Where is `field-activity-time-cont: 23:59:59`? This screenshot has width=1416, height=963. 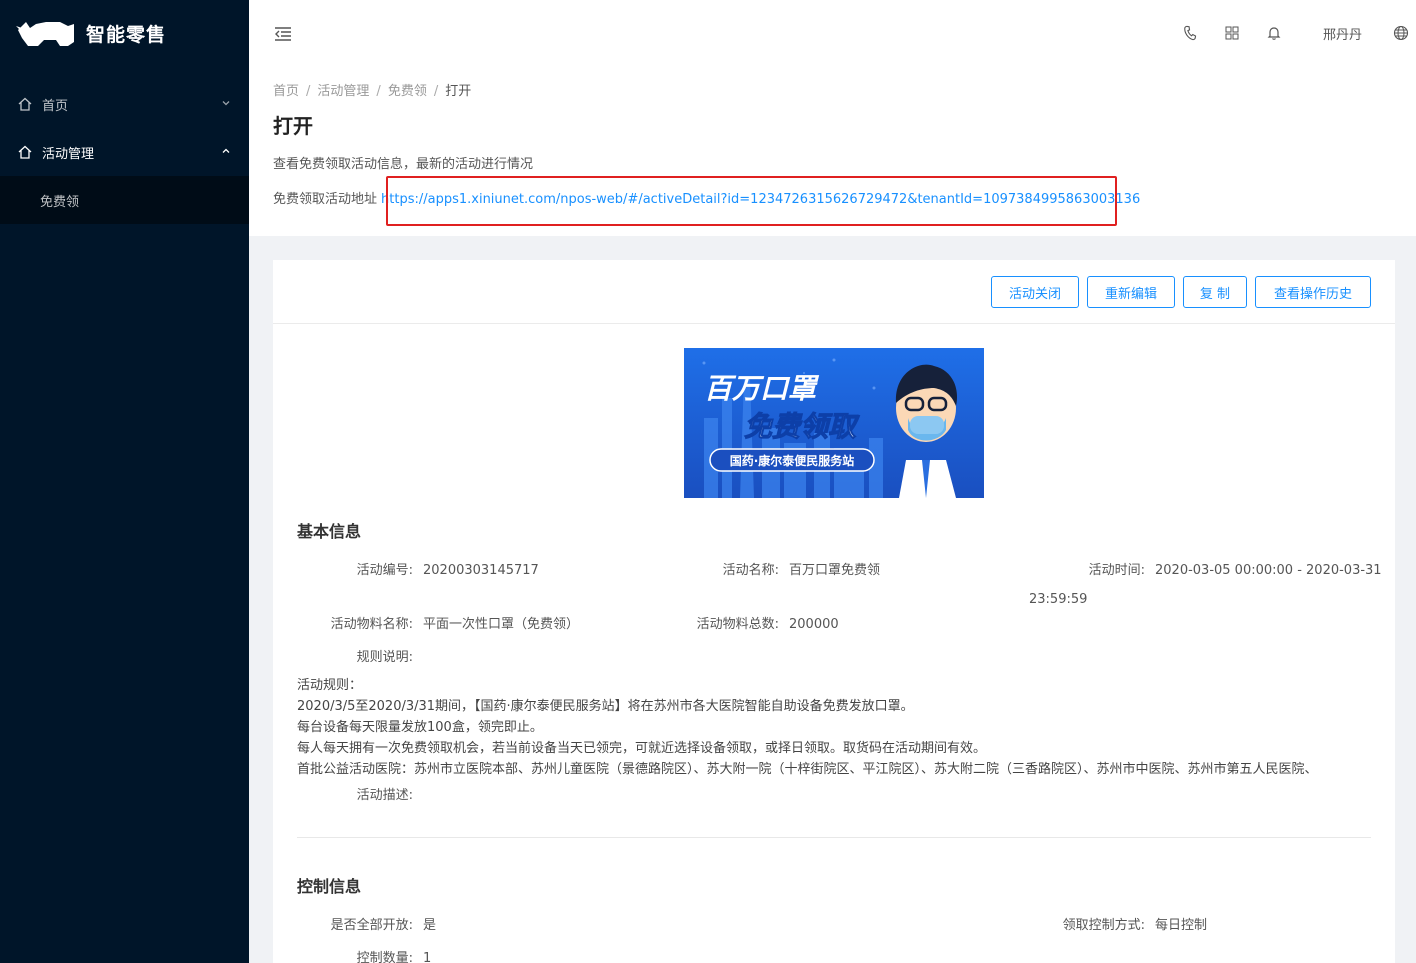
field-activity-time-cont: 23:59:59 is located at coordinates (1058, 599).